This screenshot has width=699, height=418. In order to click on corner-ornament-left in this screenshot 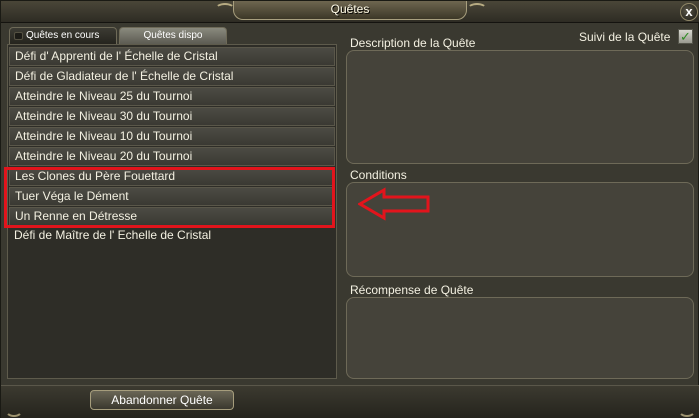, I will do `click(14, 410)`.